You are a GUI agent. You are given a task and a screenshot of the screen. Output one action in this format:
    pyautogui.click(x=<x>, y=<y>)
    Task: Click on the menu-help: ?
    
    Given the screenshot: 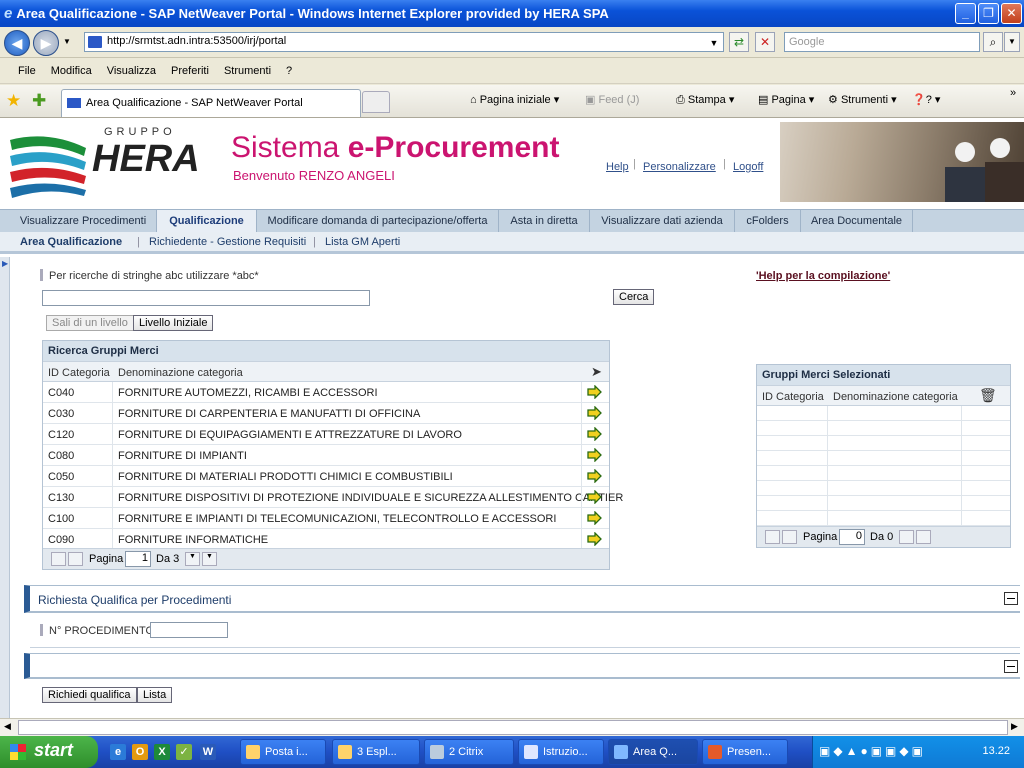 What is the action you would take?
    pyautogui.click(x=289, y=71)
    